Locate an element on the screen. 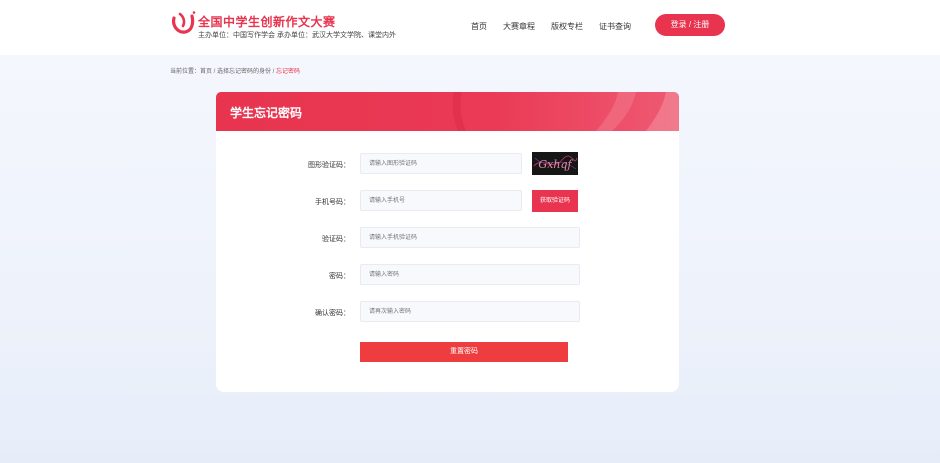 The image size is (940, 463). breadcrumb-prefix: 当前位置： is located at coordinates (185, 72).